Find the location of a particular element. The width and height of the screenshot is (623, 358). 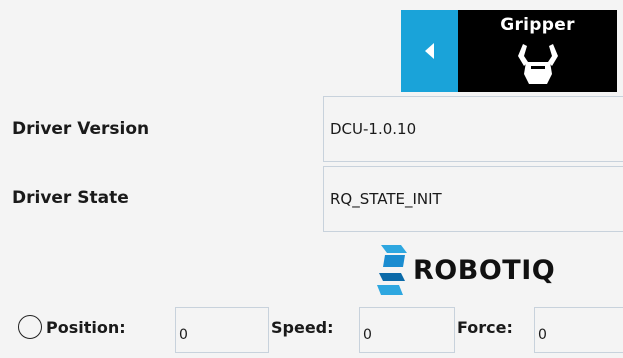

robotiq-wordmark: ROBOTIQ is located at coordinates (484, 270).